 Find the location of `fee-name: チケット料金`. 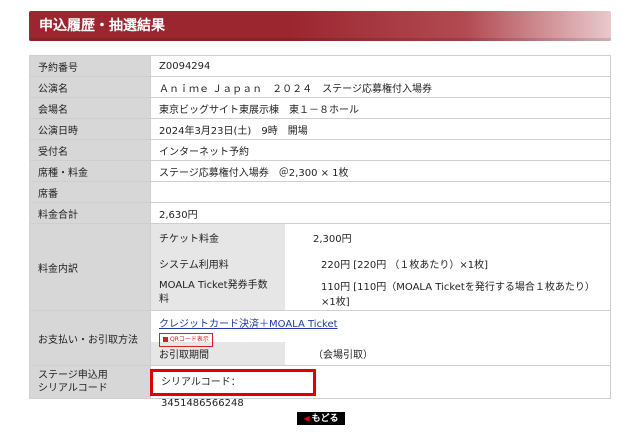

fee-name: チケット料金 is located at coordinates (218, 237).